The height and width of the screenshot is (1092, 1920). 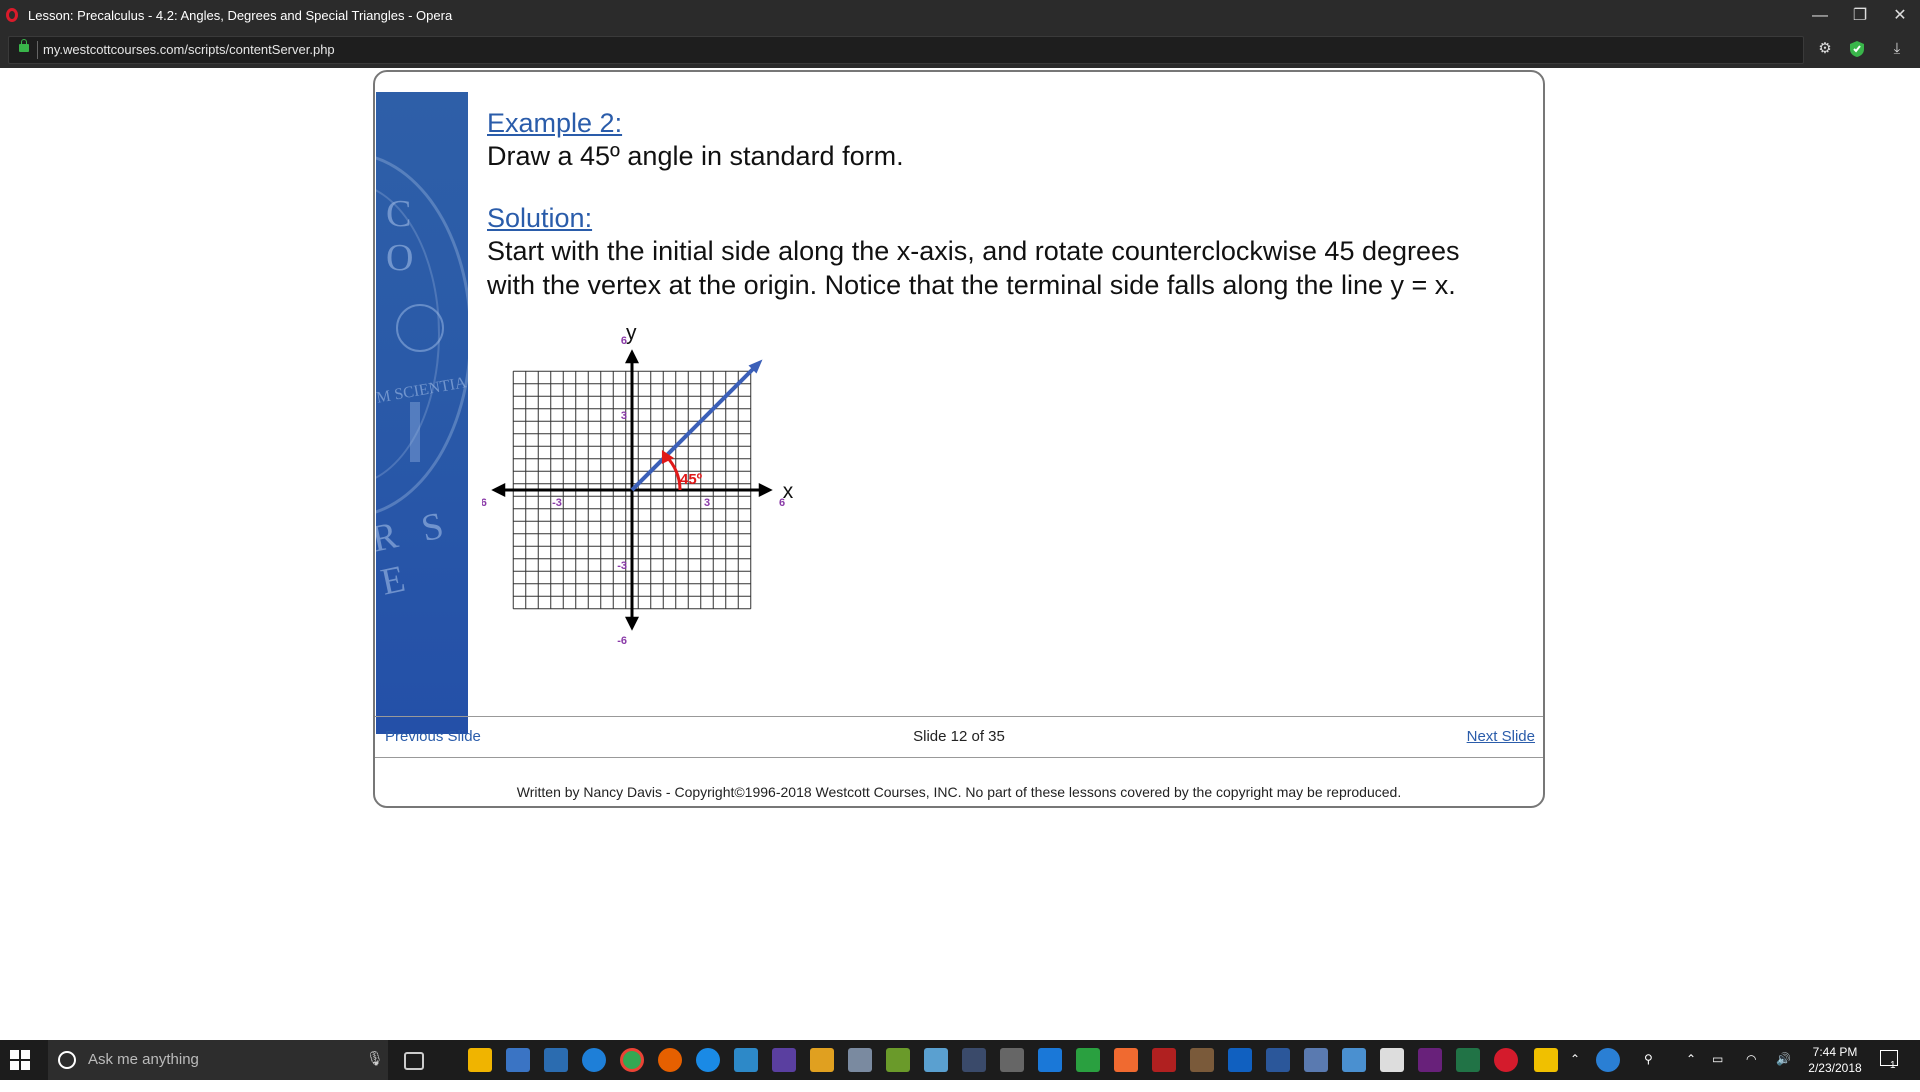 What do you see at coordinates (1126, 1060) in the screenshot?
I see `xampp-icon` at bounding box center [1126, 1060].